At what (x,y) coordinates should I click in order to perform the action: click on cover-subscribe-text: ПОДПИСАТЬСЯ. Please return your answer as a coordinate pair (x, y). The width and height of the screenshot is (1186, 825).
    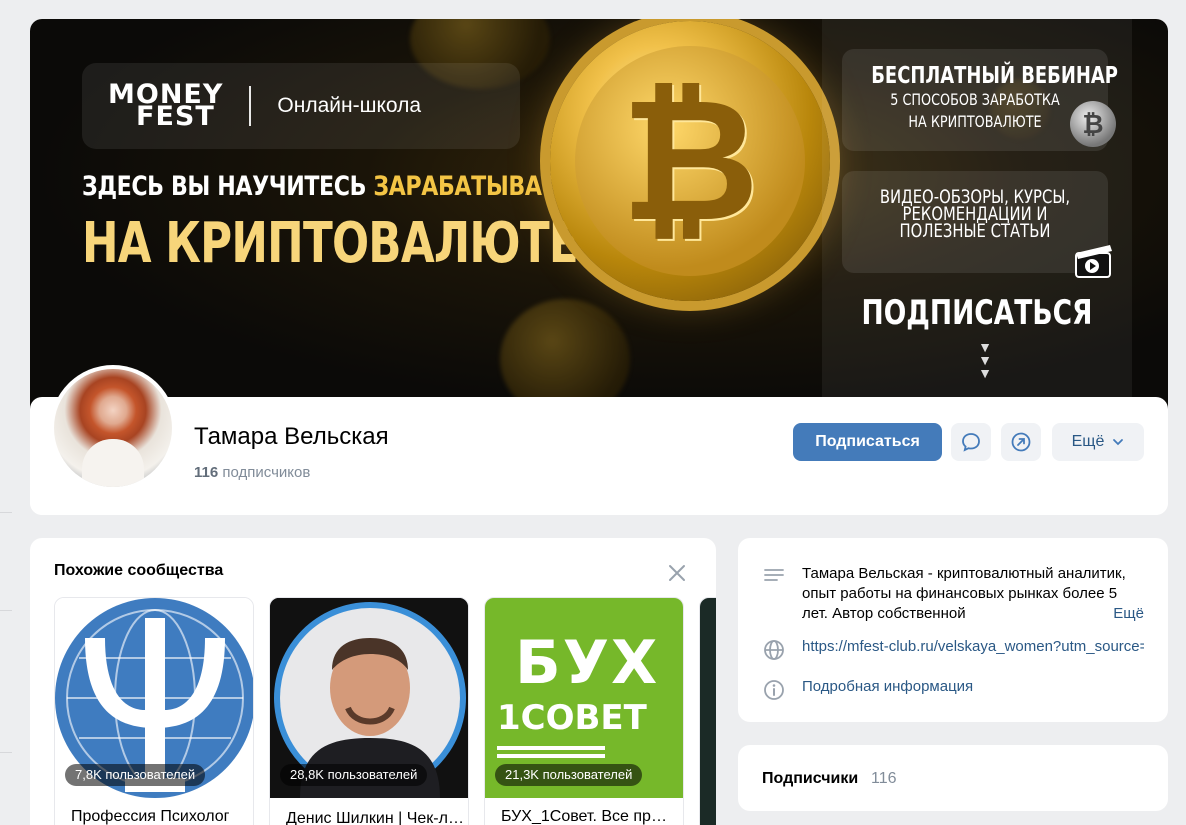
    Looking at the image, I should click on (977, 313).